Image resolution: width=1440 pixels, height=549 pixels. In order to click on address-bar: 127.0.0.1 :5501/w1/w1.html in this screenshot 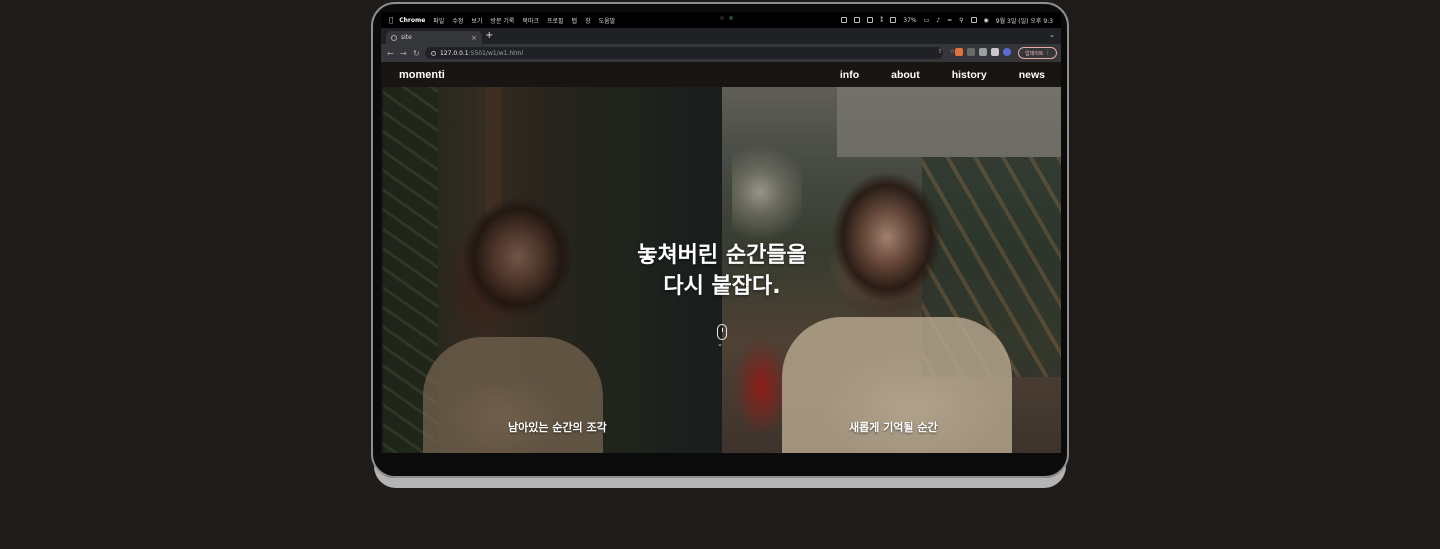, I will do `click(684, 53)`.